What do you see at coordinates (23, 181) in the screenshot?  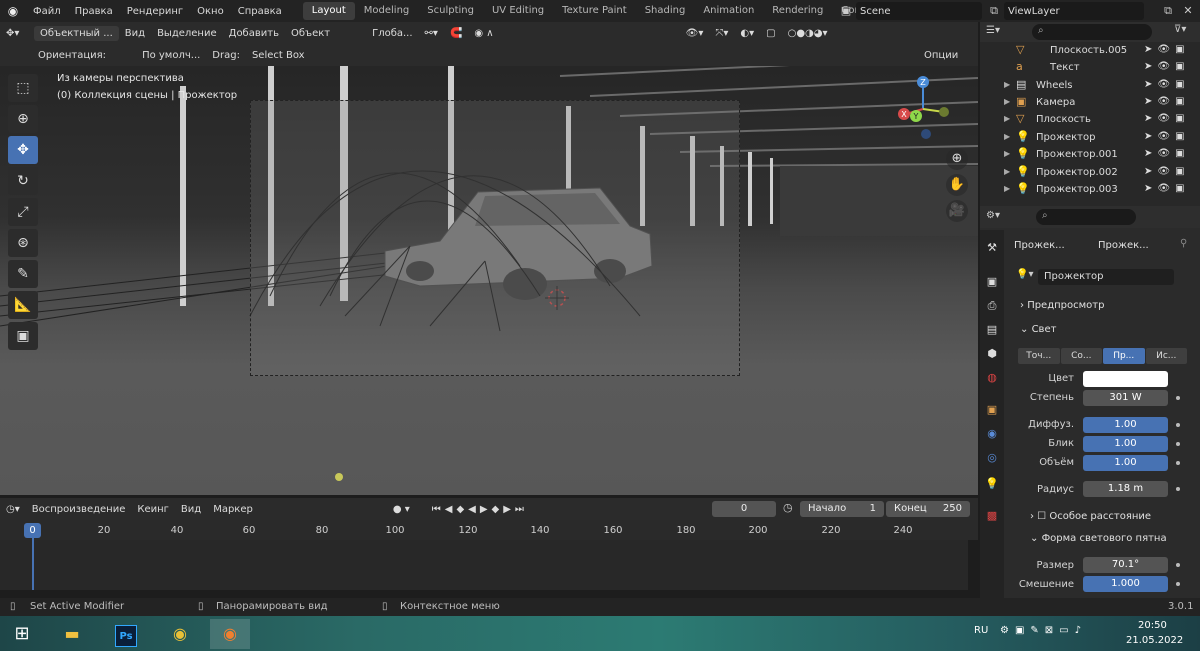 I see `rotate-tool-icon: ↻` at bounding box center [23, 181].